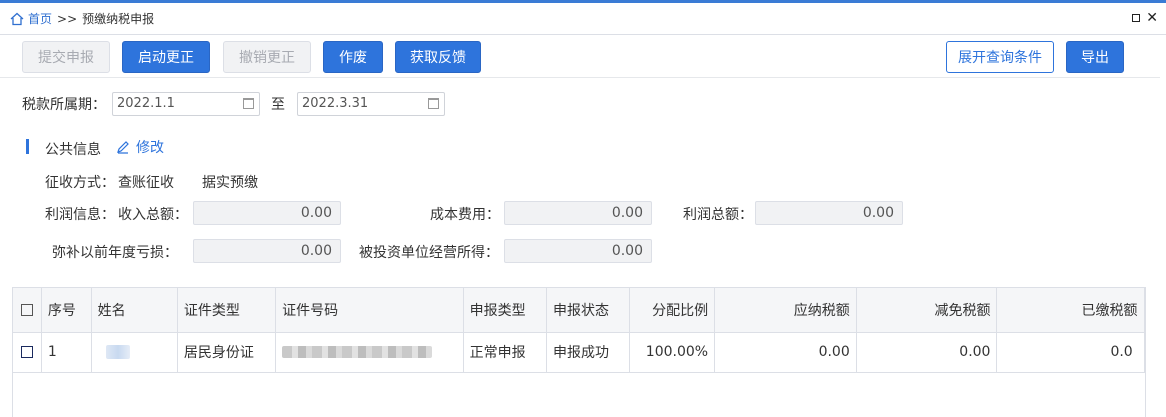 Image resolution: width=1166 pixels, height=417 pixels. Describe the element at coordinates (505, 310) in the screenshot. I see `header-report-type: 申报类型` at that location.